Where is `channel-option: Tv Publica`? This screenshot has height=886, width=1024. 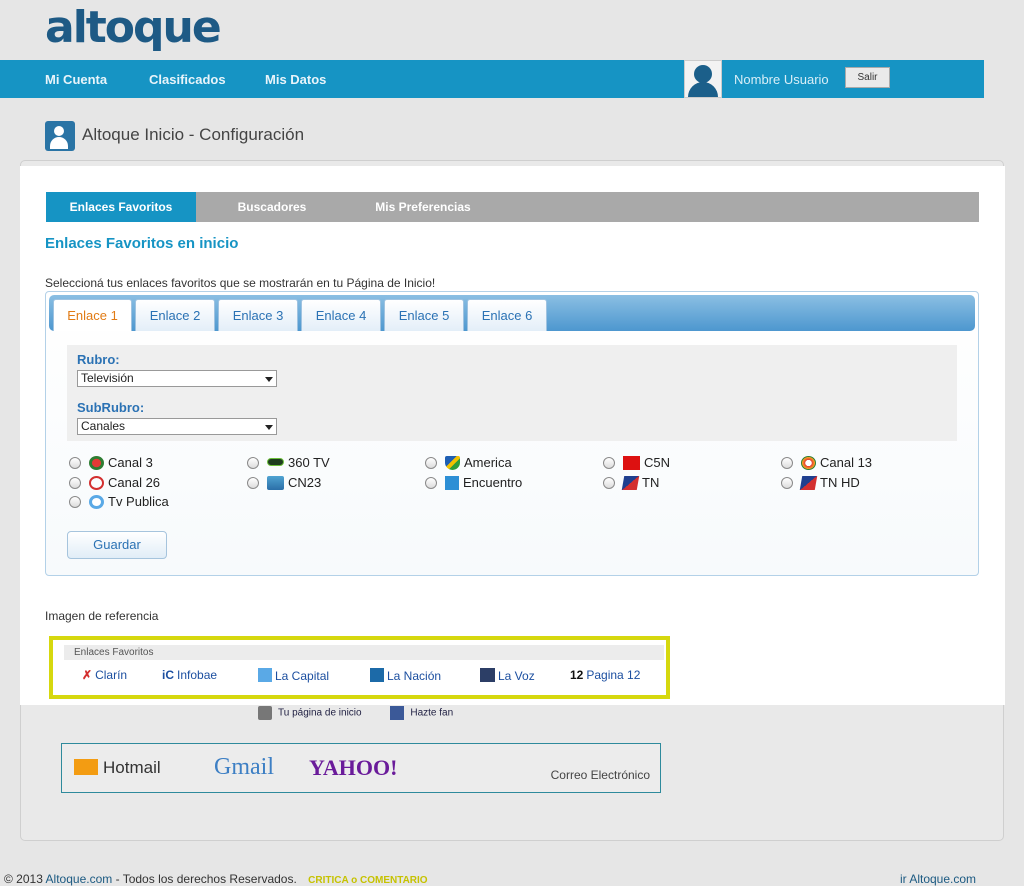 channel-option: Tv Publica is located at coordinates (119, 502).